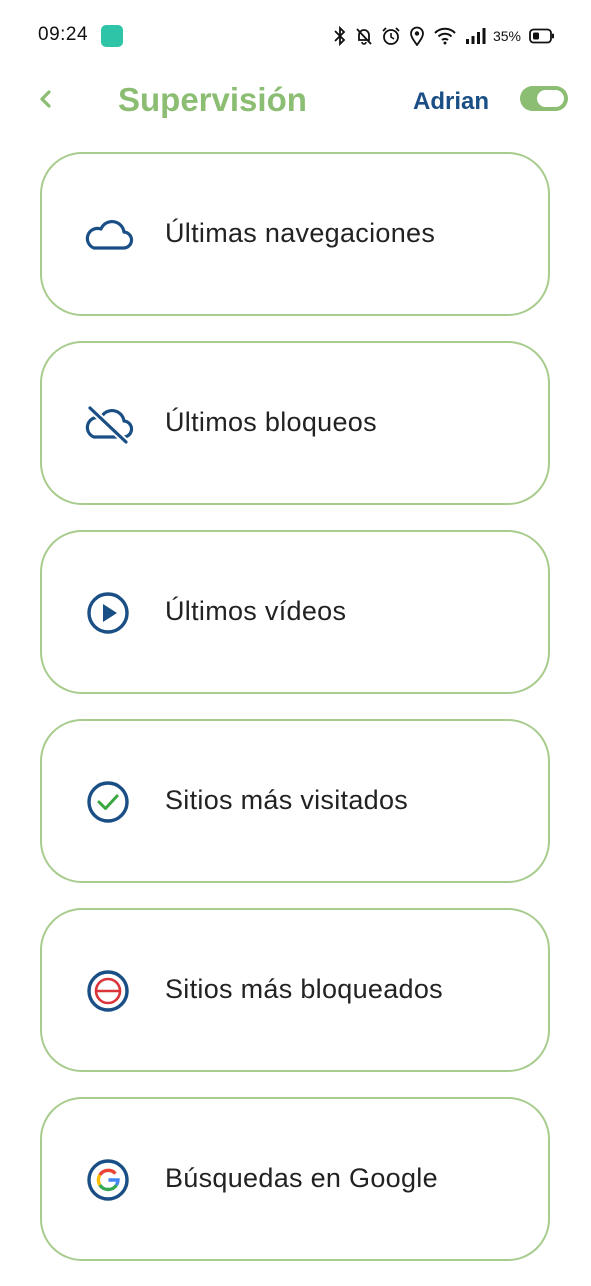  I want to click on toggle-knob, so click(550, 98).